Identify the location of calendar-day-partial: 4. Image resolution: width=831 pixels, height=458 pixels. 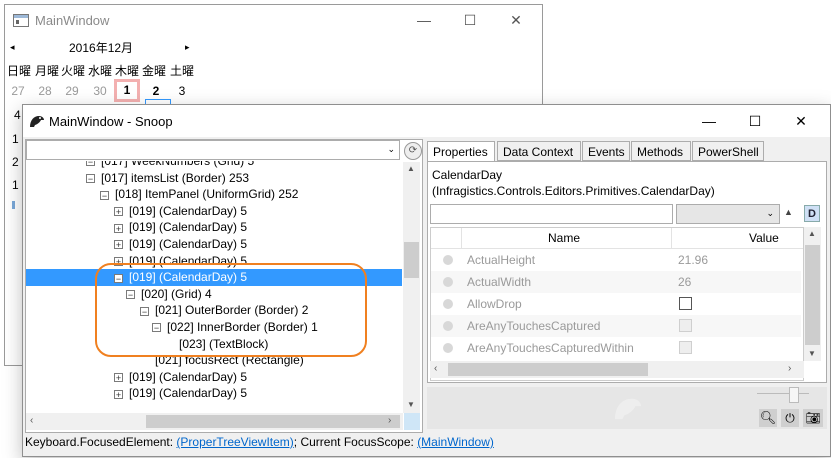
(17, 115).